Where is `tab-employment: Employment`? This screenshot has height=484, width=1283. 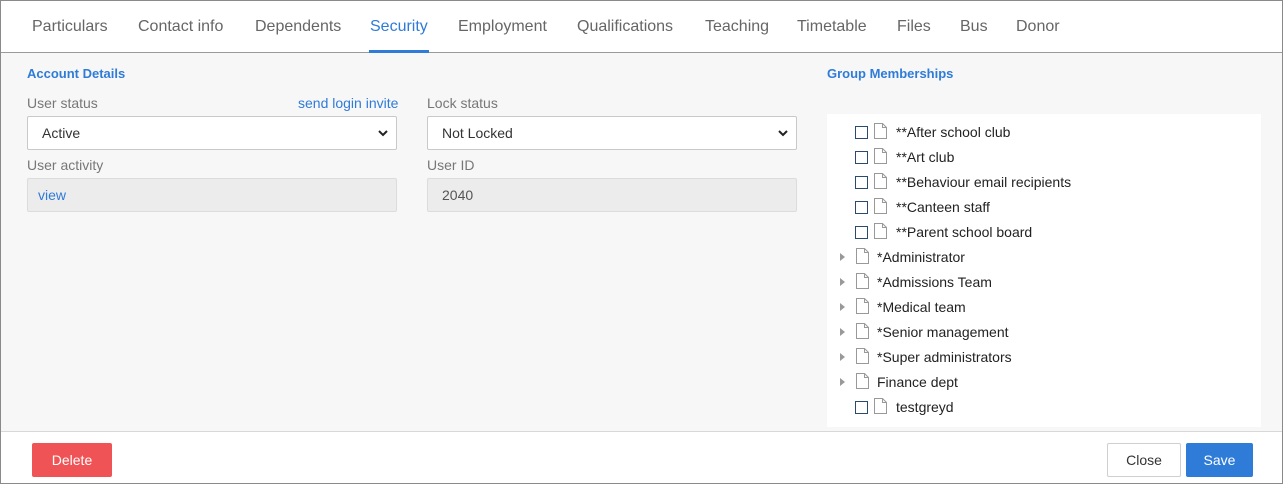
tab-employment: Employment is located at coordinates (502, 27).